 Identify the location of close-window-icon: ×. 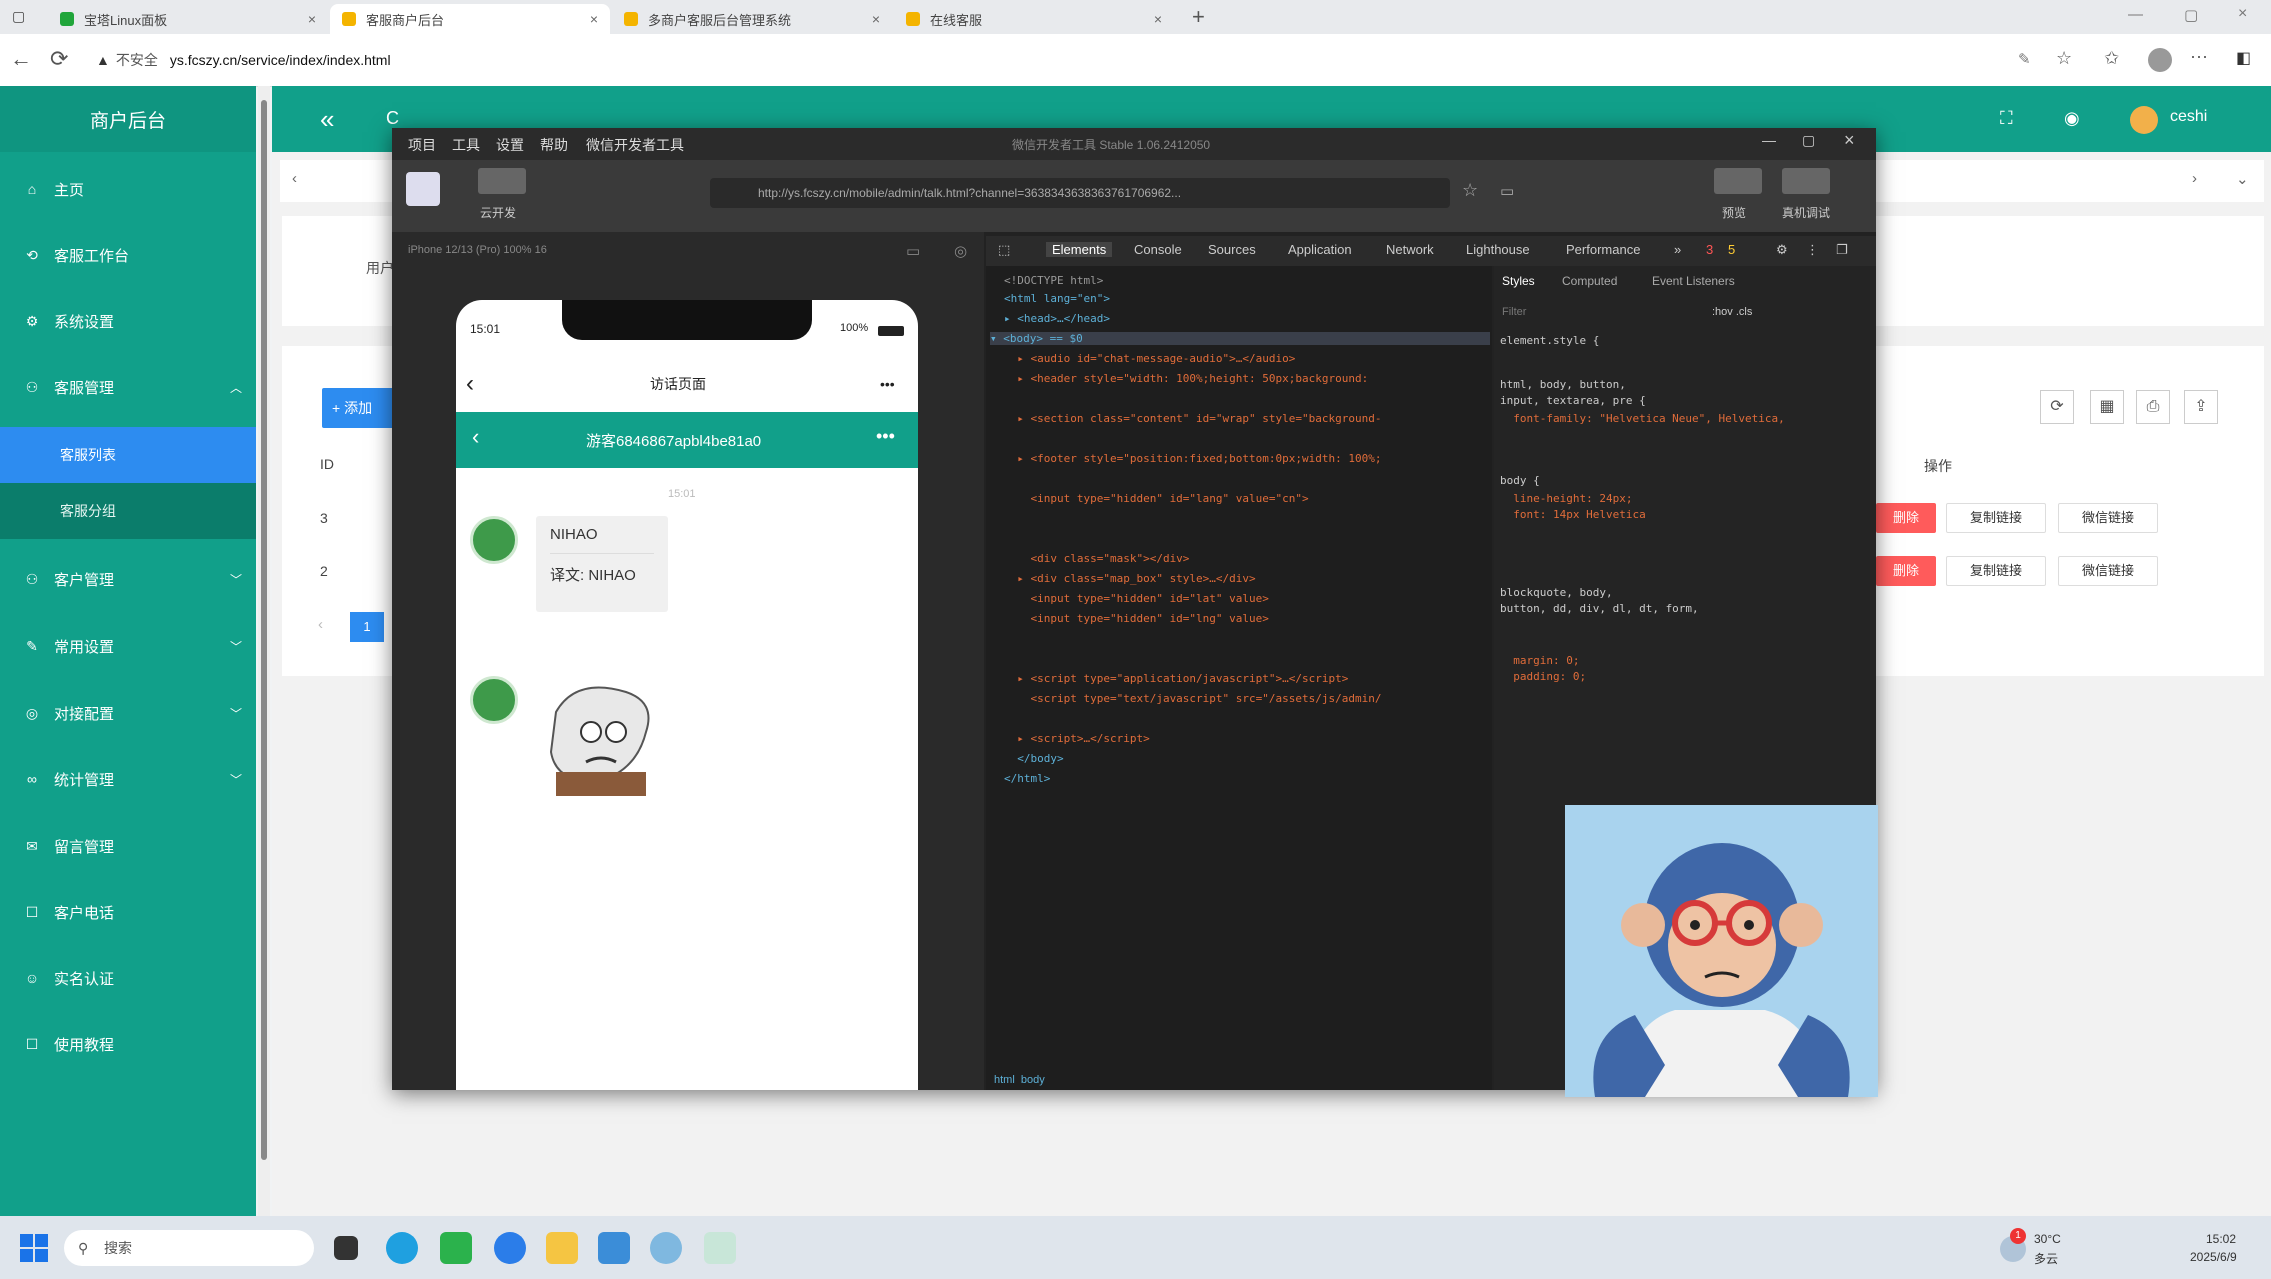
(2242, 14).